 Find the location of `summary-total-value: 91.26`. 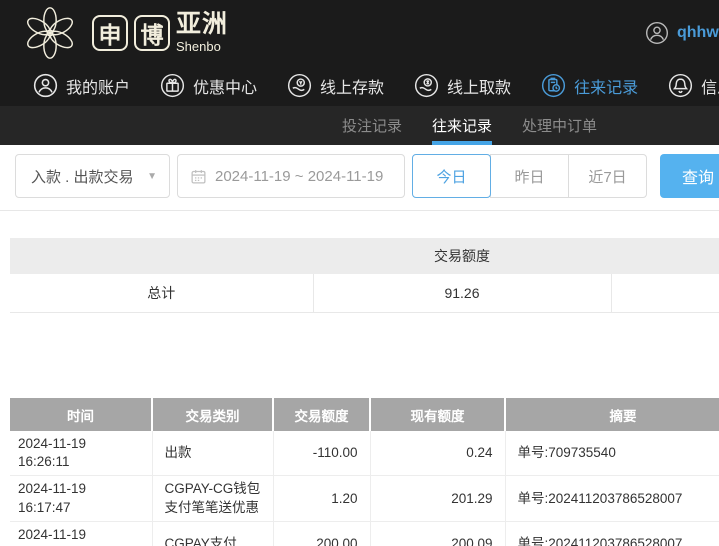

summary-total-value: 91.26 is located at coordinates (462, 293).